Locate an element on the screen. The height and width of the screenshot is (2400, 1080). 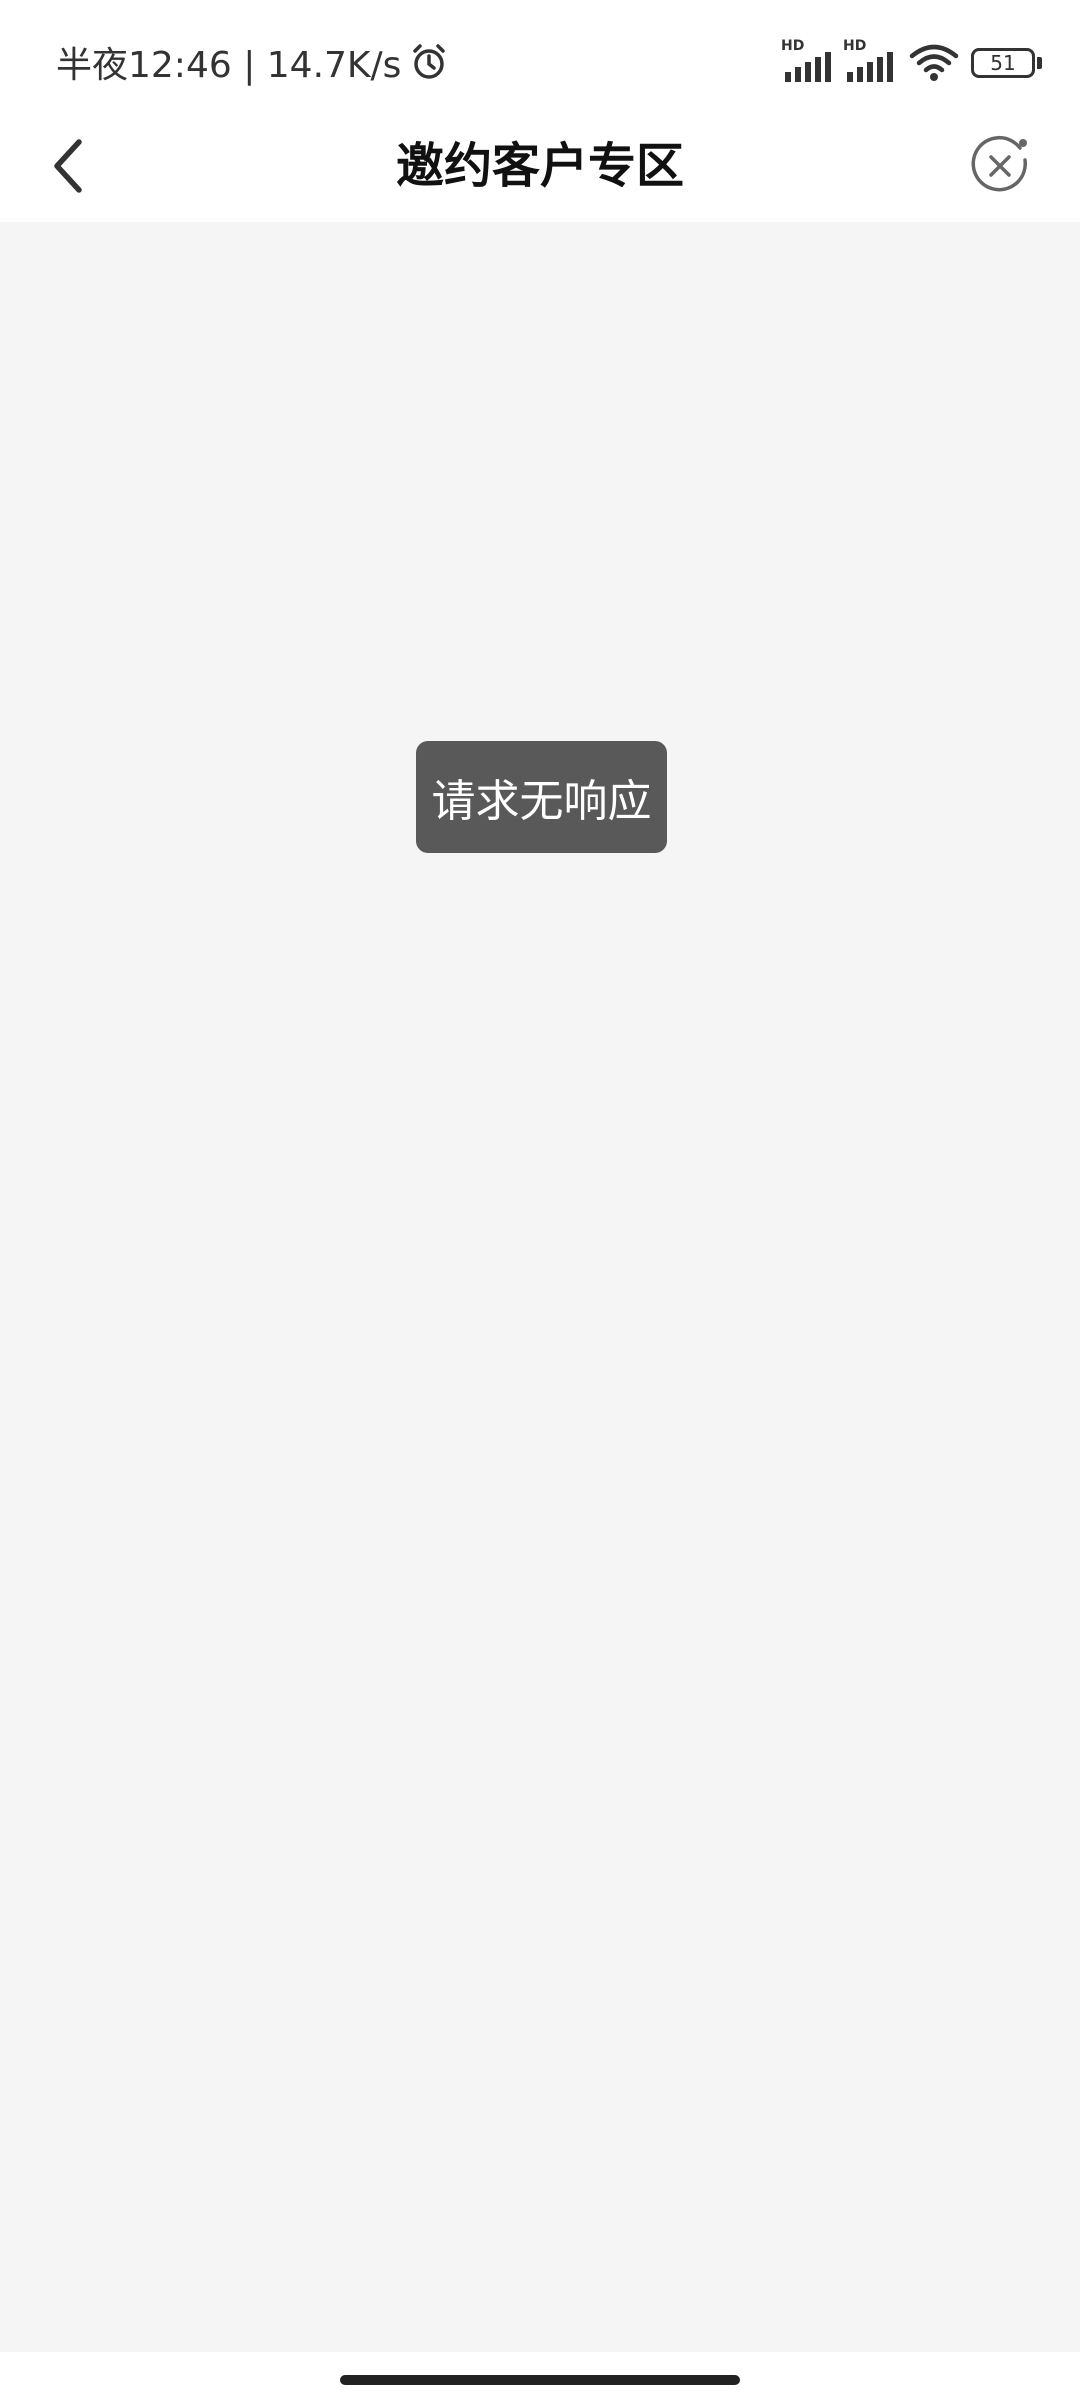
nav-bar: 邀约客户专区 is located at coordinates (540, 166).